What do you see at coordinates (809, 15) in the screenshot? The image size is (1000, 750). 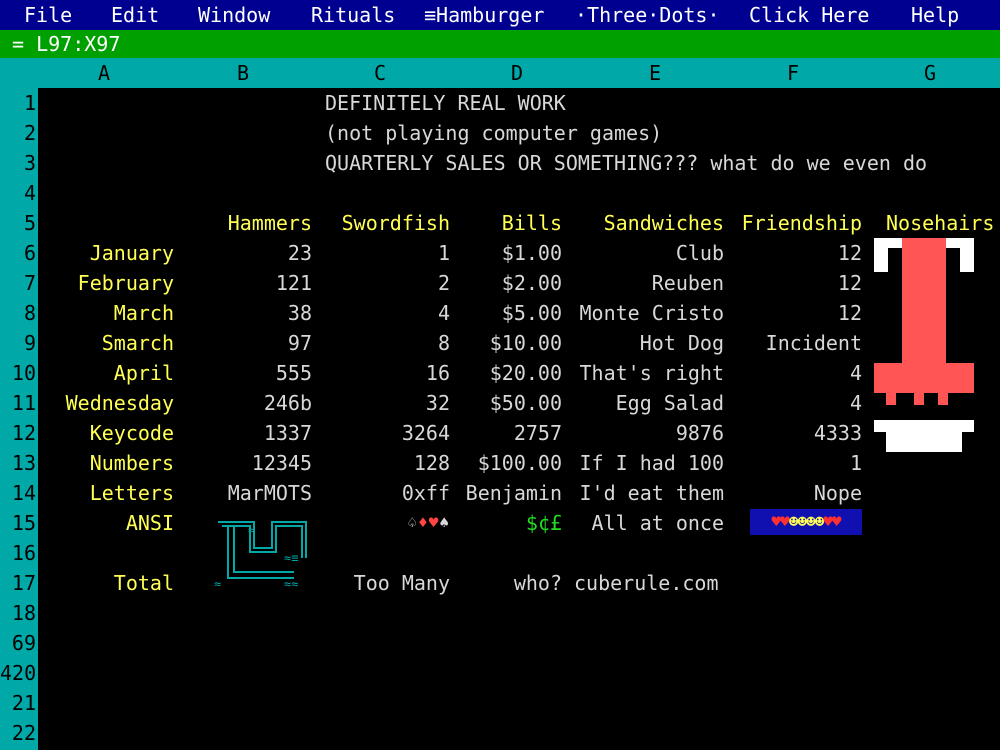 I see `menu-click-here: Click Here` at bounding box center [809, 15].